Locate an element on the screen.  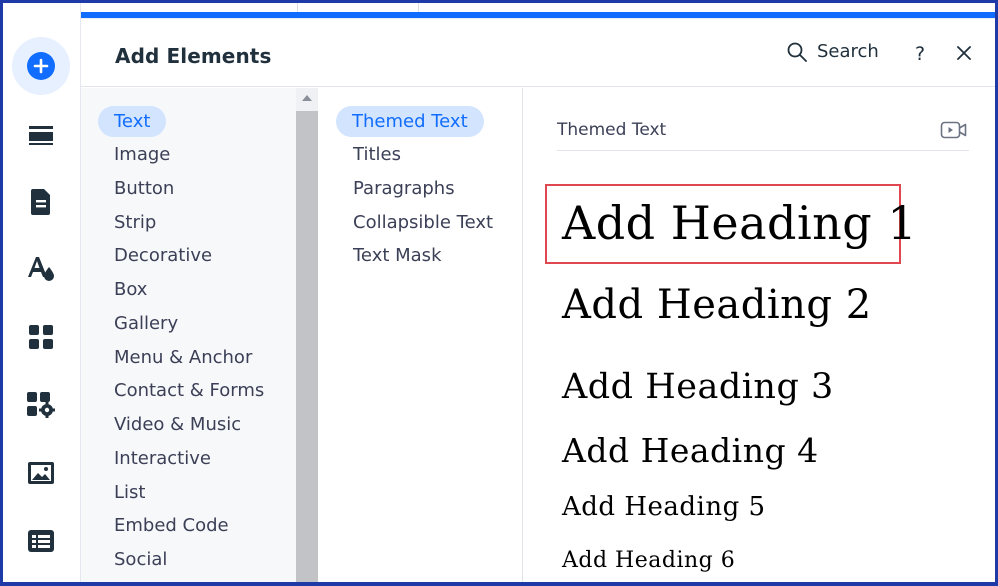
editor-top-strip is located at coordinates (538, 11).